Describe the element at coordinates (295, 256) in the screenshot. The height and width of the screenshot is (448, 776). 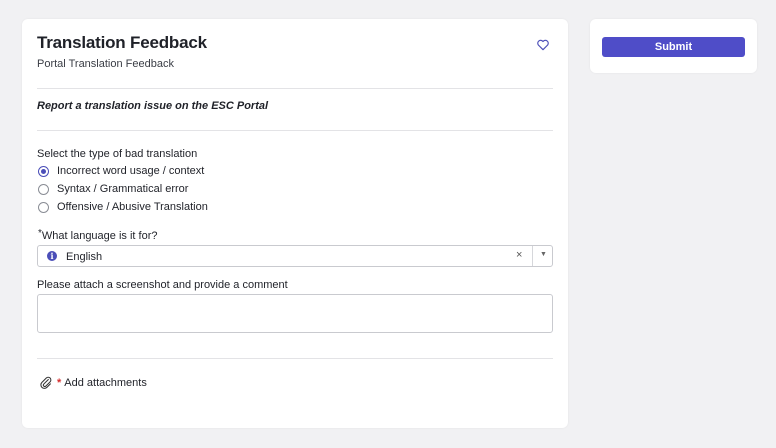
I see `language-select: i English × ▼` at that location.